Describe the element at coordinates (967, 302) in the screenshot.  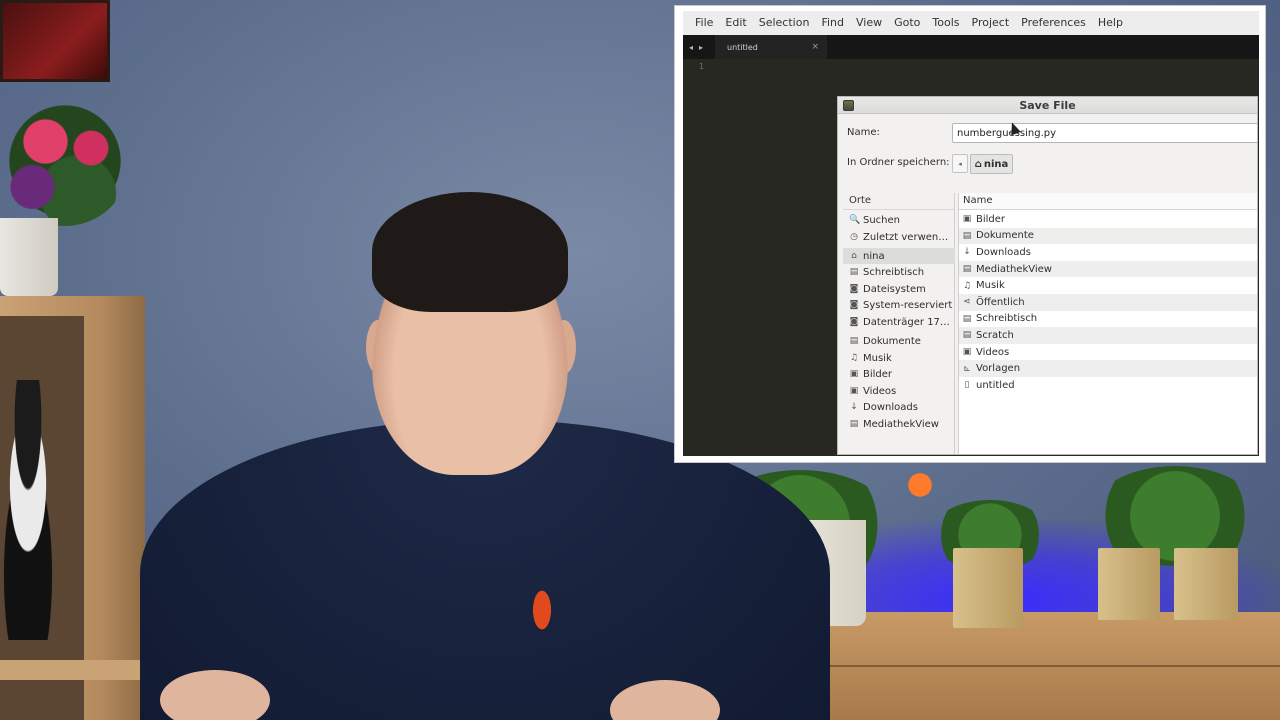
I see `share-icon: ⋖` at that location.